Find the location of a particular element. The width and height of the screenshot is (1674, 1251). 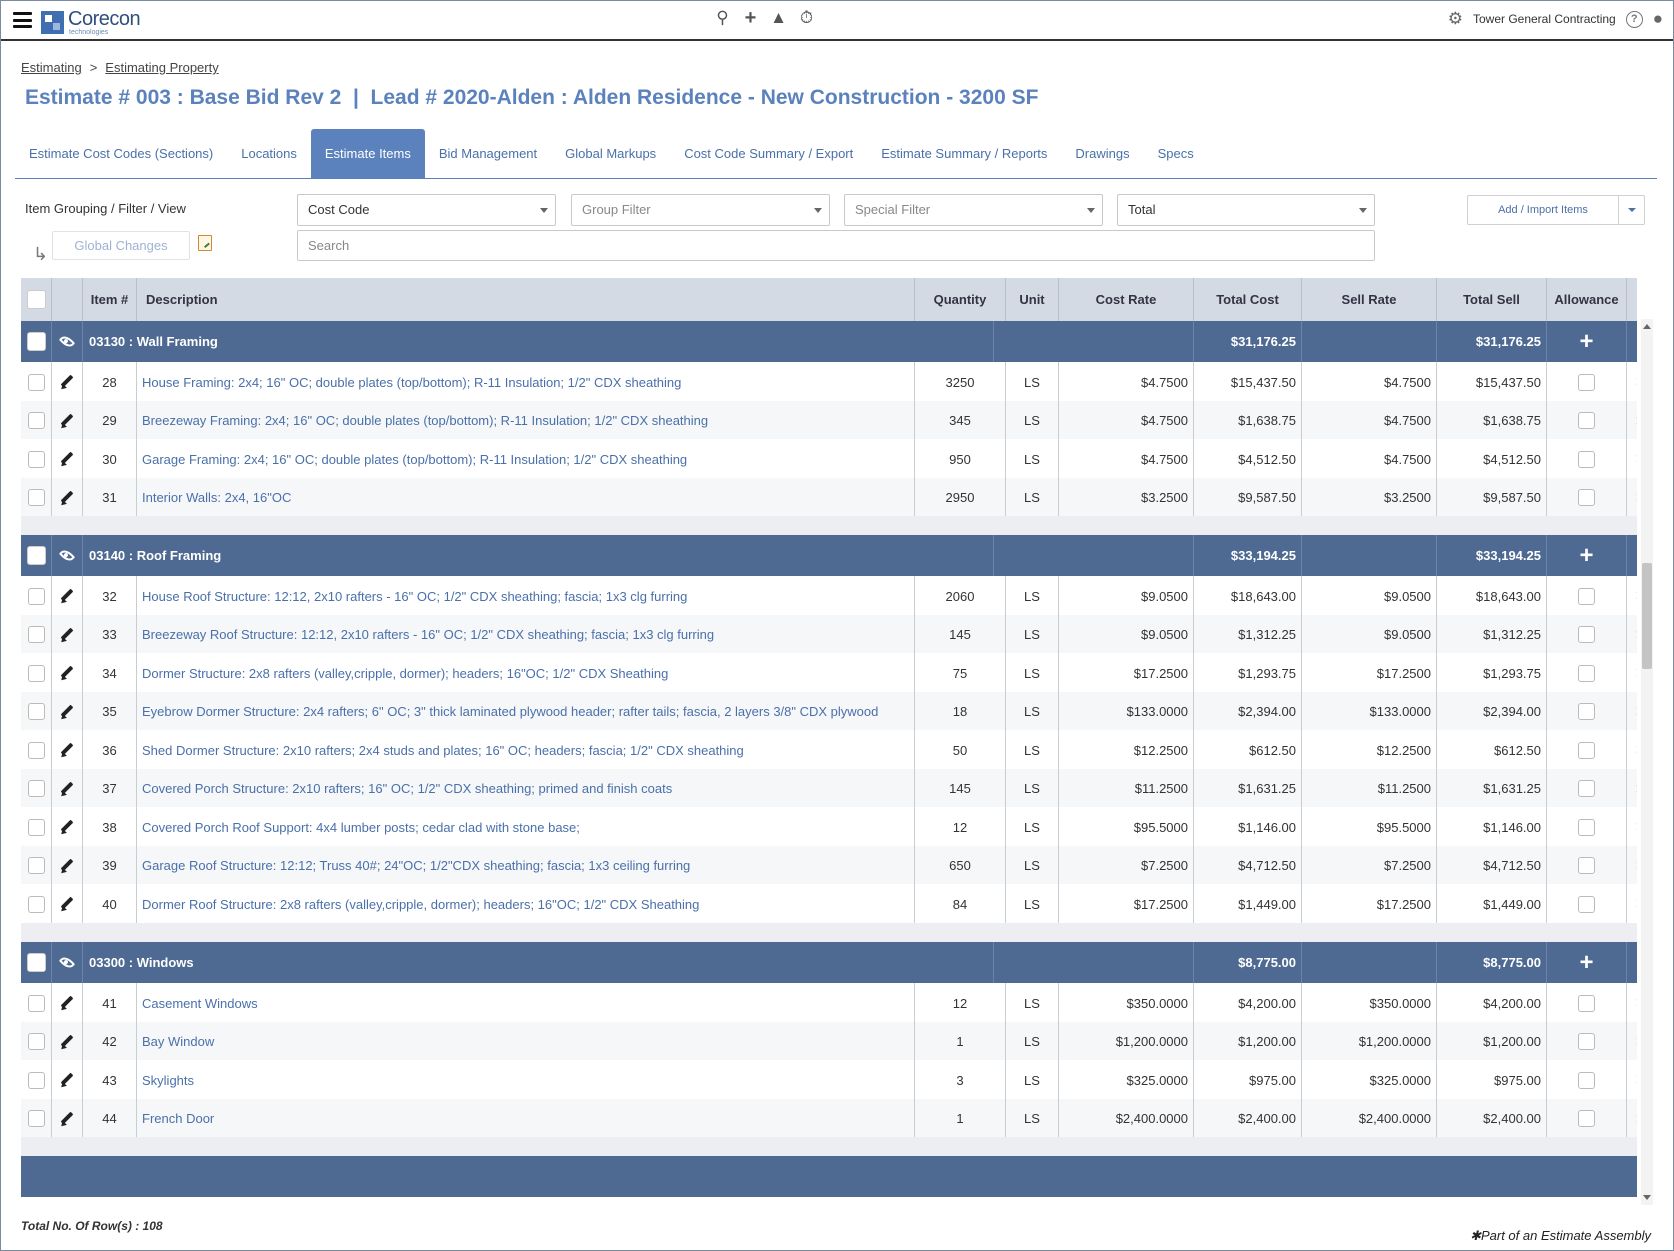

tab-estimate-cost-codes: Estimate Cost Codes (Sections) is located at coordinates (121, 153).